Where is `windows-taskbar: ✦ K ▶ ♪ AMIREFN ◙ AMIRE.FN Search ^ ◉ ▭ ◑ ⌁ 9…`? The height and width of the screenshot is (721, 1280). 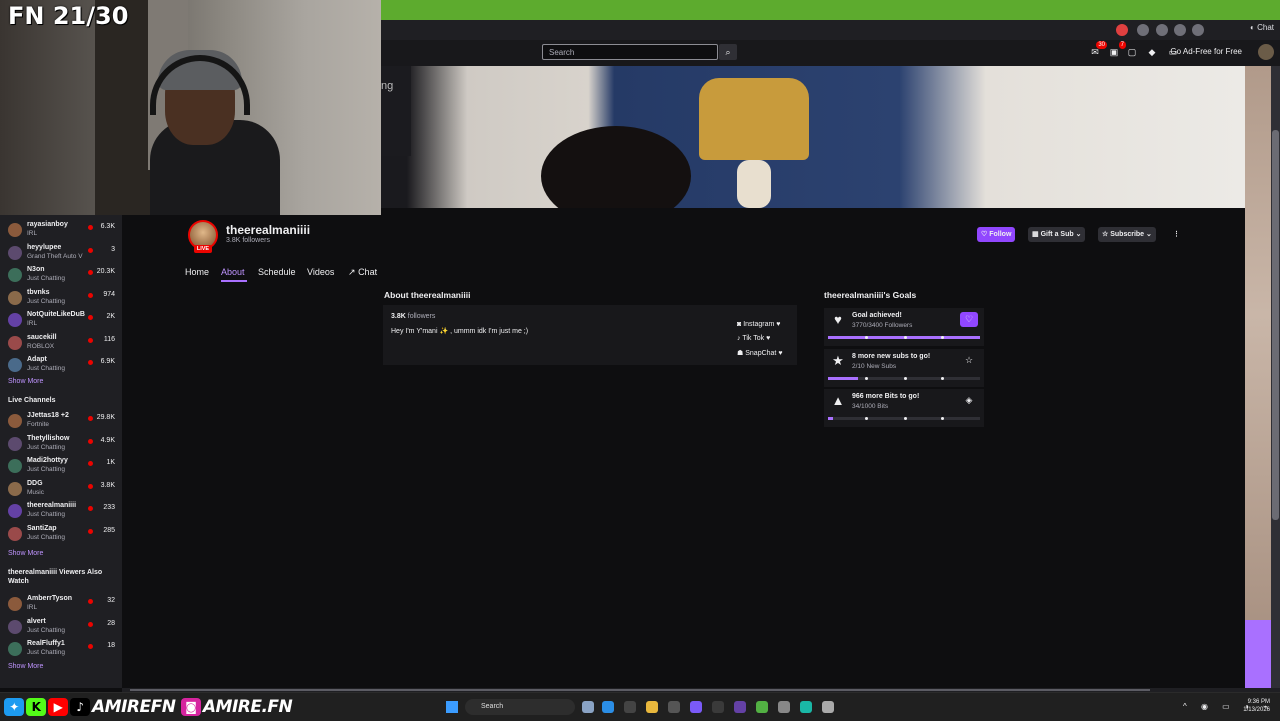
windows-taskbar: ✦ K ▶ ♪ AMIREFN ◙ AMIRE.FN Search ^ ◉ ▭ ◑ ⌁ 9… is located at coordinates (640, 706).